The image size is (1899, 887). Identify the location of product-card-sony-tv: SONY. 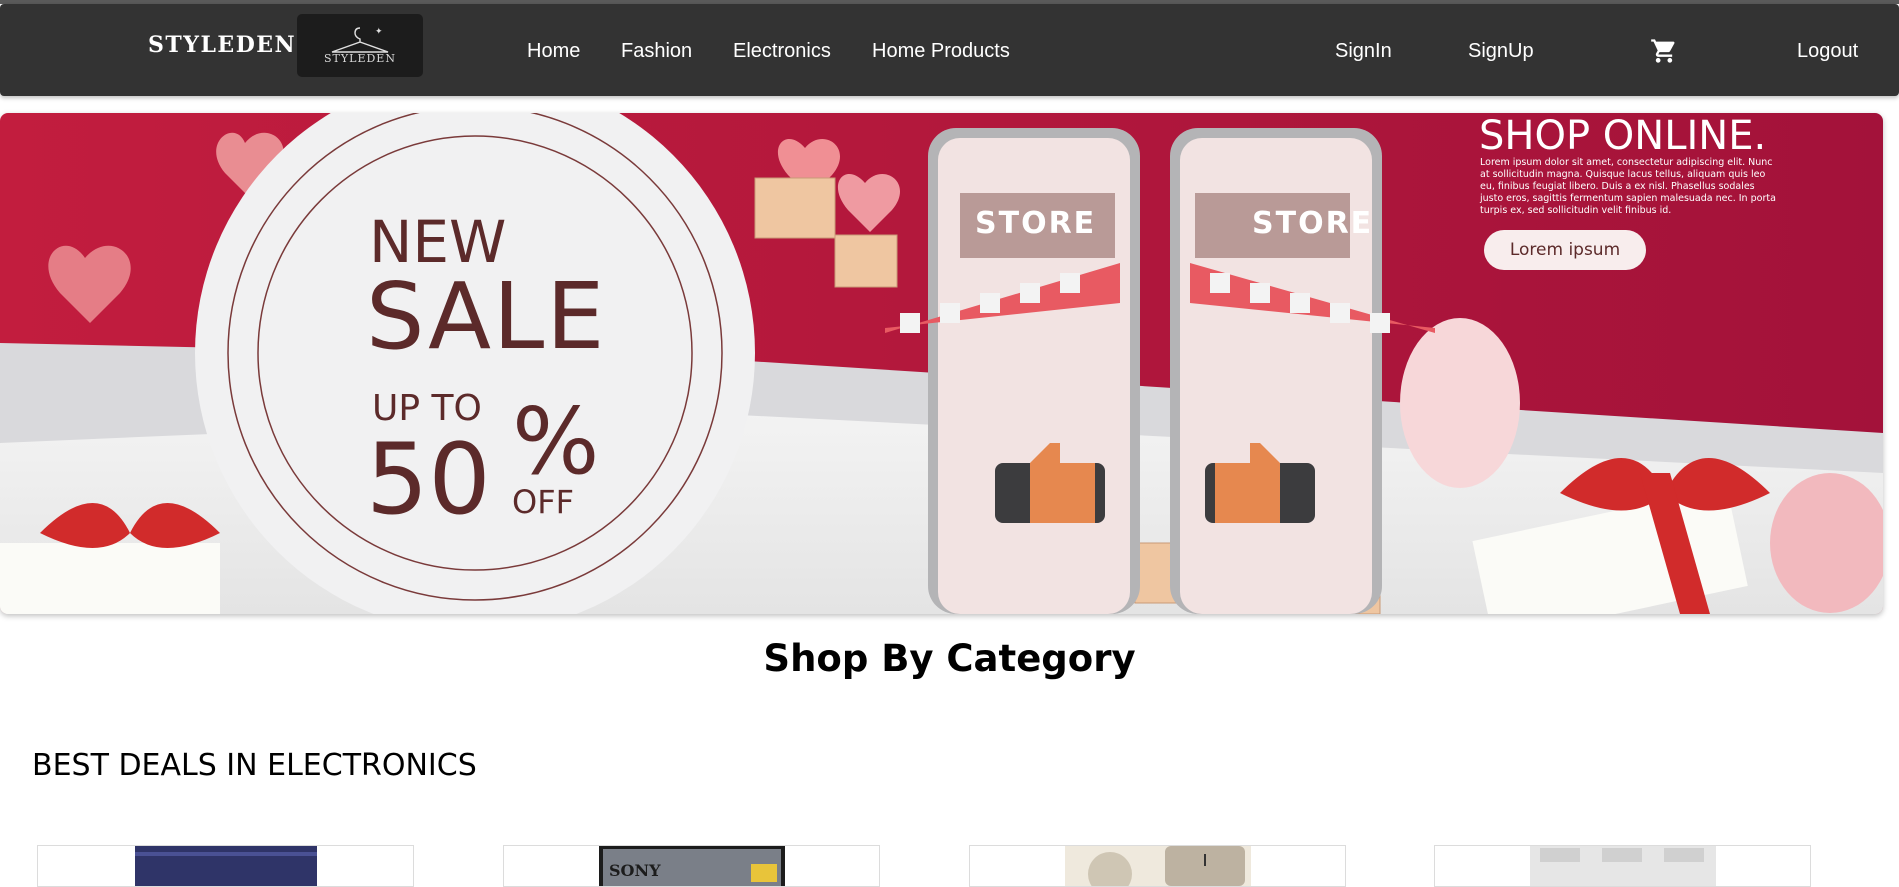
(691, 866).